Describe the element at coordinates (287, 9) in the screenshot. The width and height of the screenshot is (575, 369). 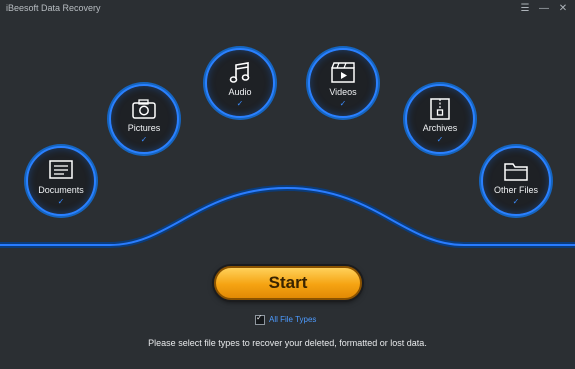
I see `title-bar: iBeesoft Data Recovery ☰ — ✕` at that location.